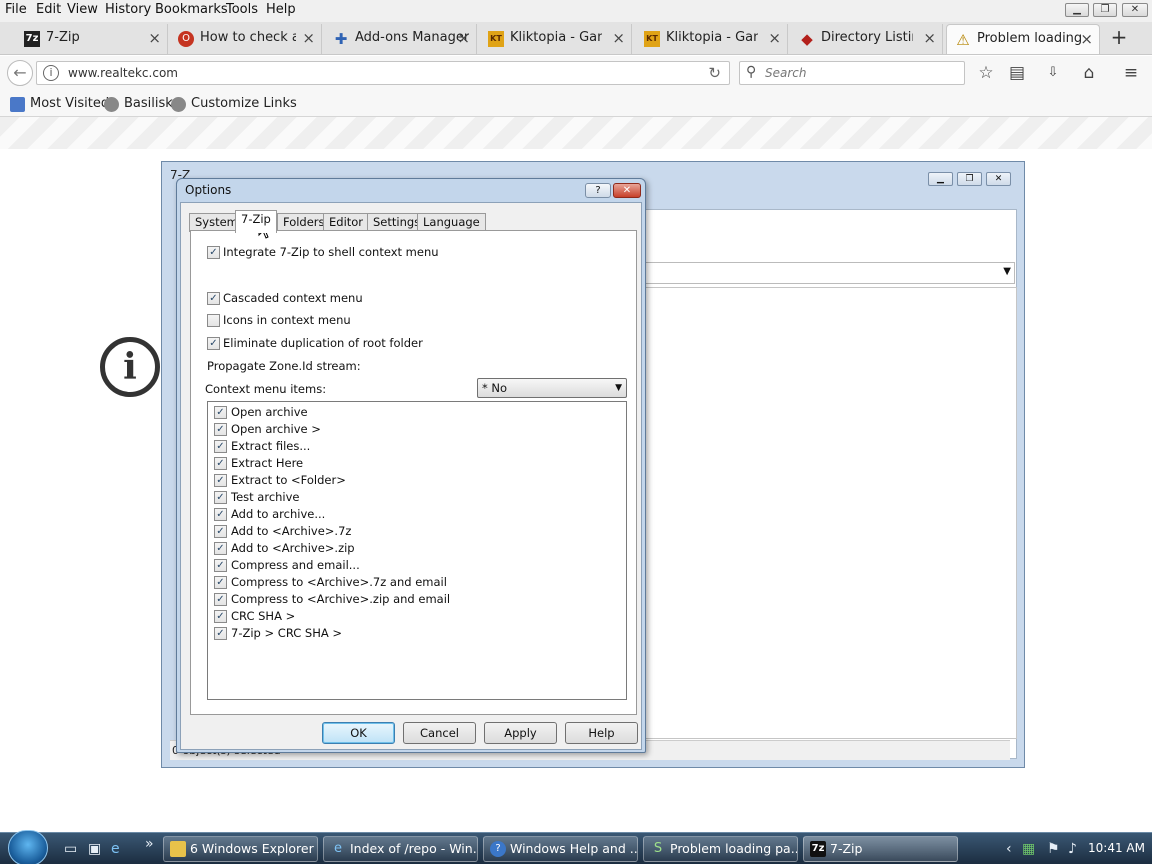  What do you see at coordinates (59, 104) in the screenshot?
I see `bookmark-most-visited: Most Visited` at bounding box center [59, 104].